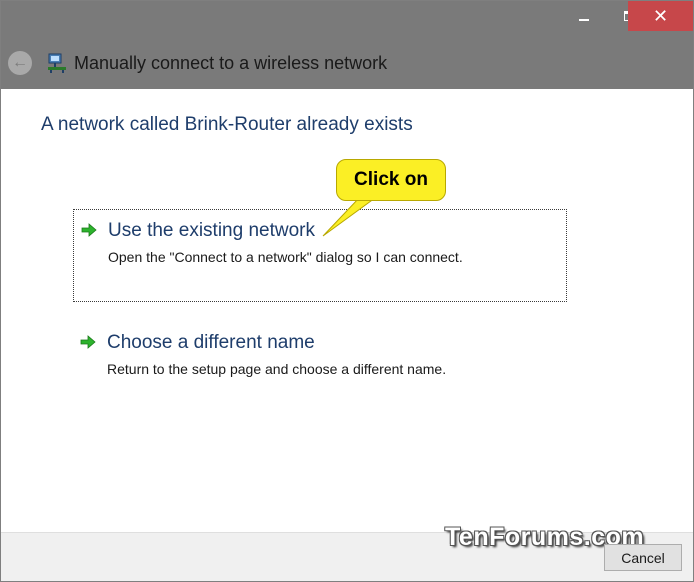 The height and width of the screenshot is (582, 694). I want to click on minimize-icon, so click(584, 20).